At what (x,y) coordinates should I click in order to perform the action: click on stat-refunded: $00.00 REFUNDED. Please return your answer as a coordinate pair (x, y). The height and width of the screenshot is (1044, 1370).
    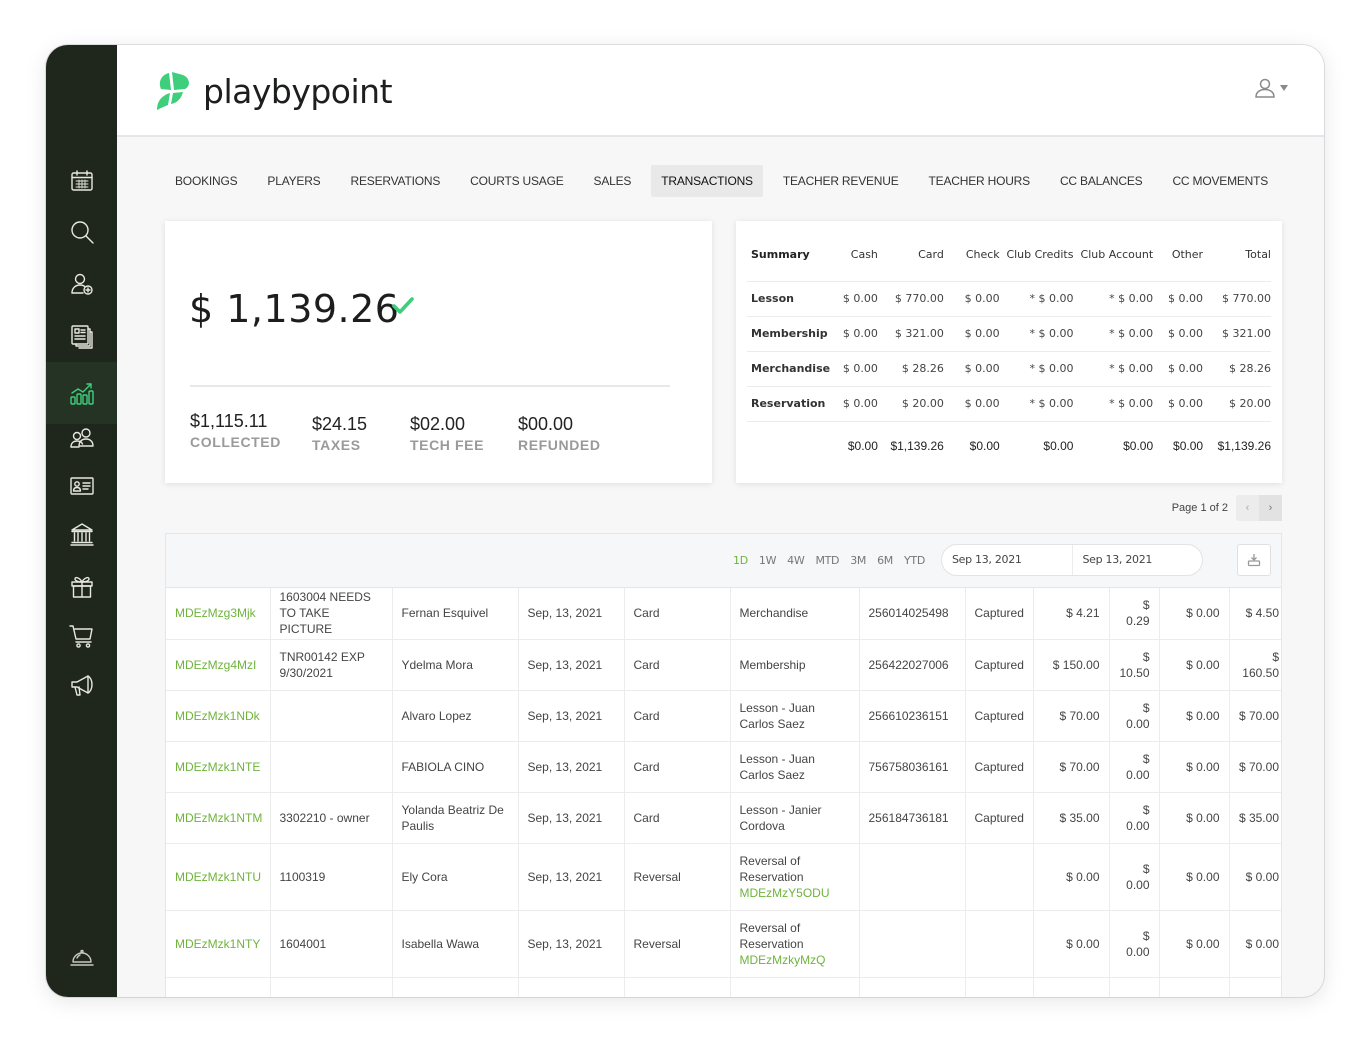
    Looking at the image, I should click on (559, 433).